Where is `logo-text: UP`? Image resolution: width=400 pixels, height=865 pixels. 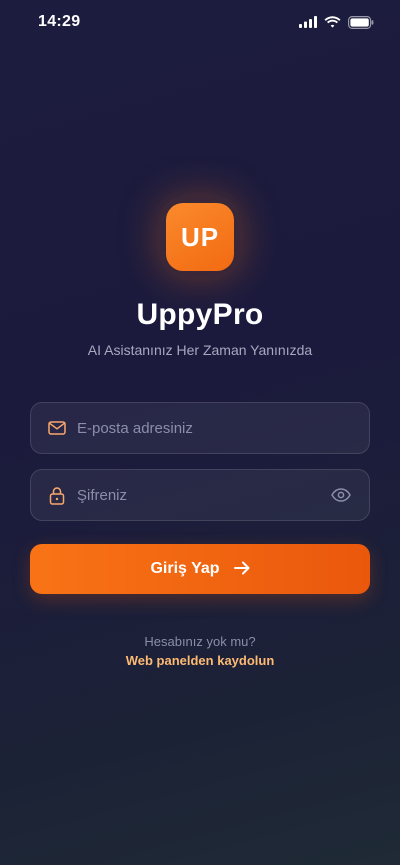
logo-text: UP is located at coordinates (200, 236).